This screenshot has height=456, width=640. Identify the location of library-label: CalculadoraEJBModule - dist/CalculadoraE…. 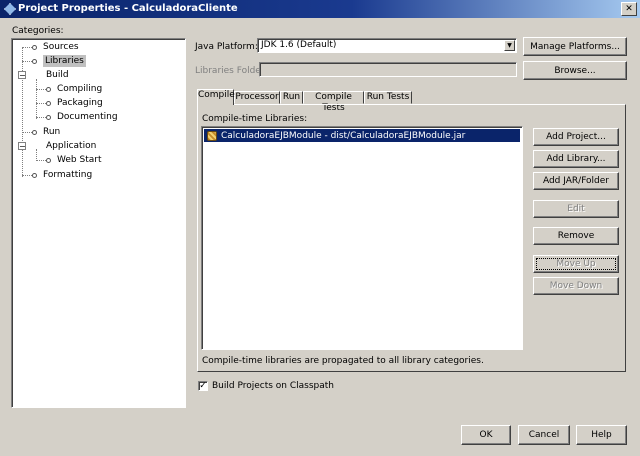
(343, 135).